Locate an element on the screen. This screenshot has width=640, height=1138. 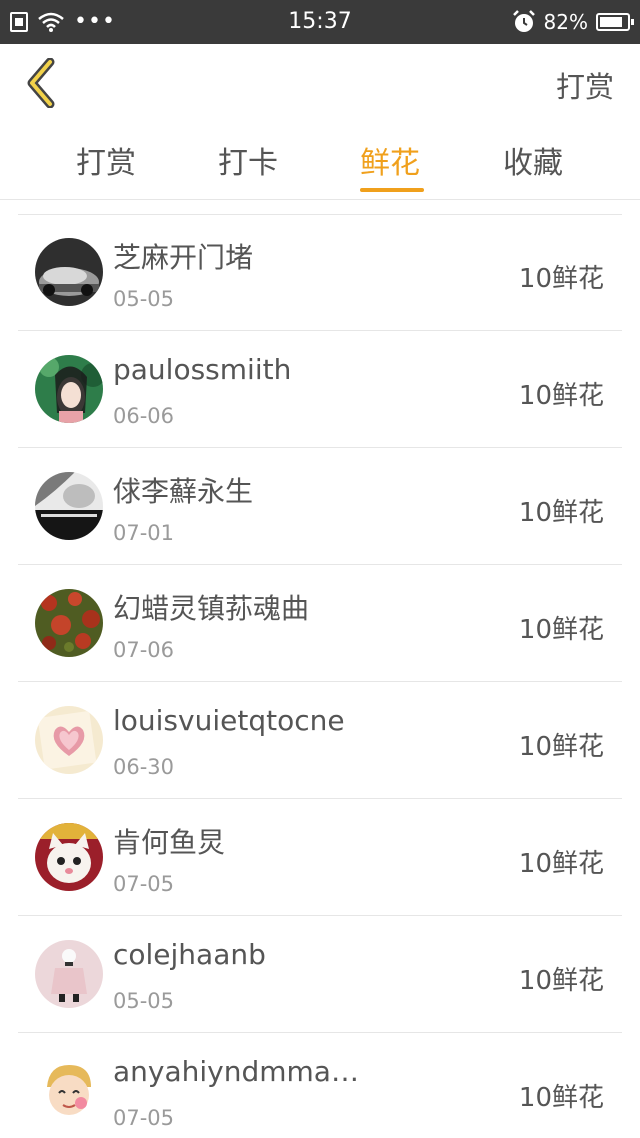
user-name: 俅李蘚永生 is located at coordinates (183, 491).